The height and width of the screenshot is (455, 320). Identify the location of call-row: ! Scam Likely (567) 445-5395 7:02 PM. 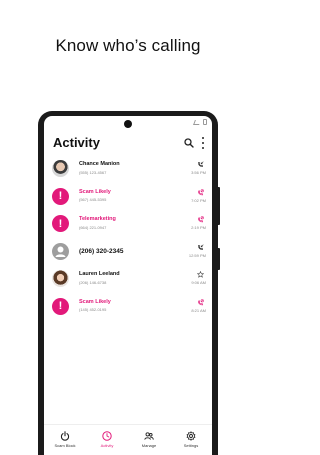
(128, 198).